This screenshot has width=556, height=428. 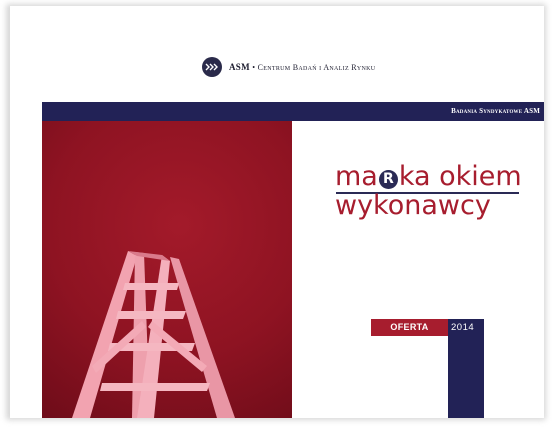 I want to click on cover-title: ma Rka okiem wykonawcy, so click(x=435, y=191).